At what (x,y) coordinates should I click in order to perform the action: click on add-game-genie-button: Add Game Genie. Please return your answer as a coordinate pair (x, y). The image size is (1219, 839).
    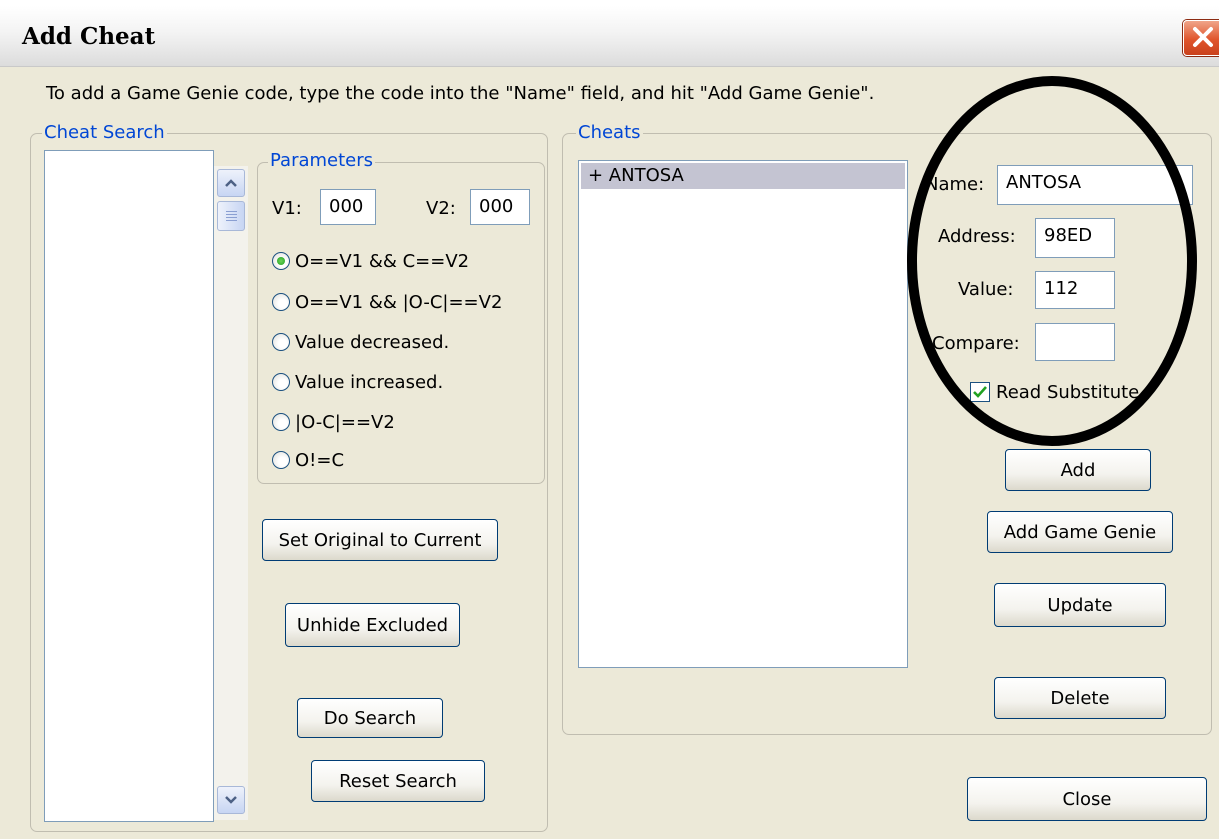
    Looking at the image, I should click on (1080, 532).